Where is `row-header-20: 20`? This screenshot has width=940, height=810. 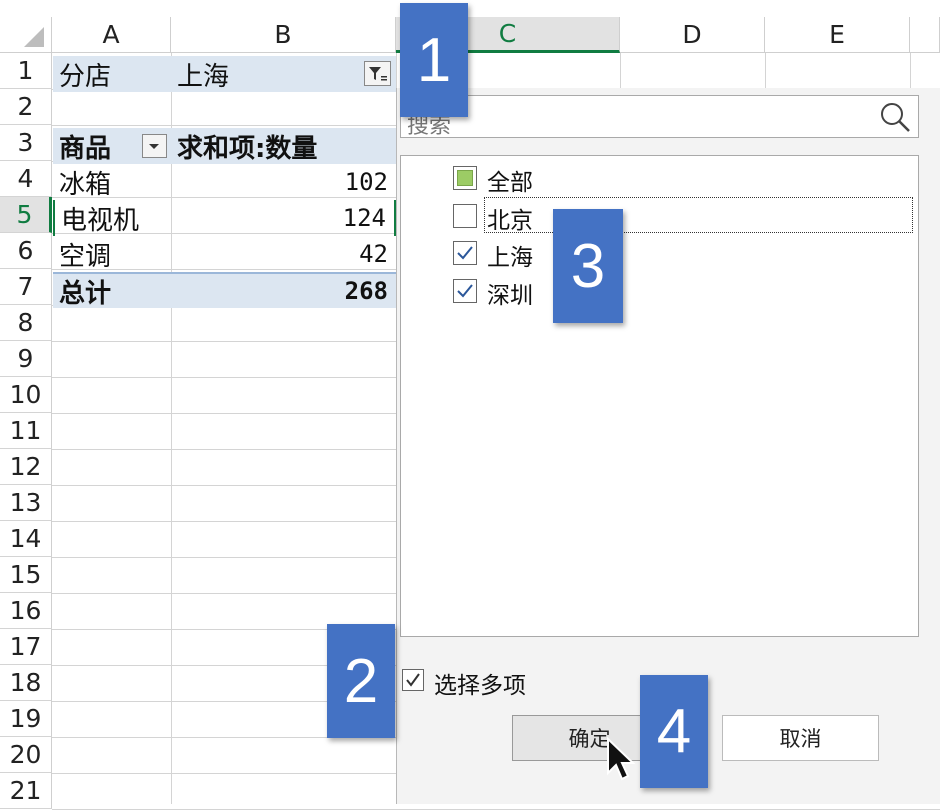
row-header-20: 20 is located at coordinates (26, 755).